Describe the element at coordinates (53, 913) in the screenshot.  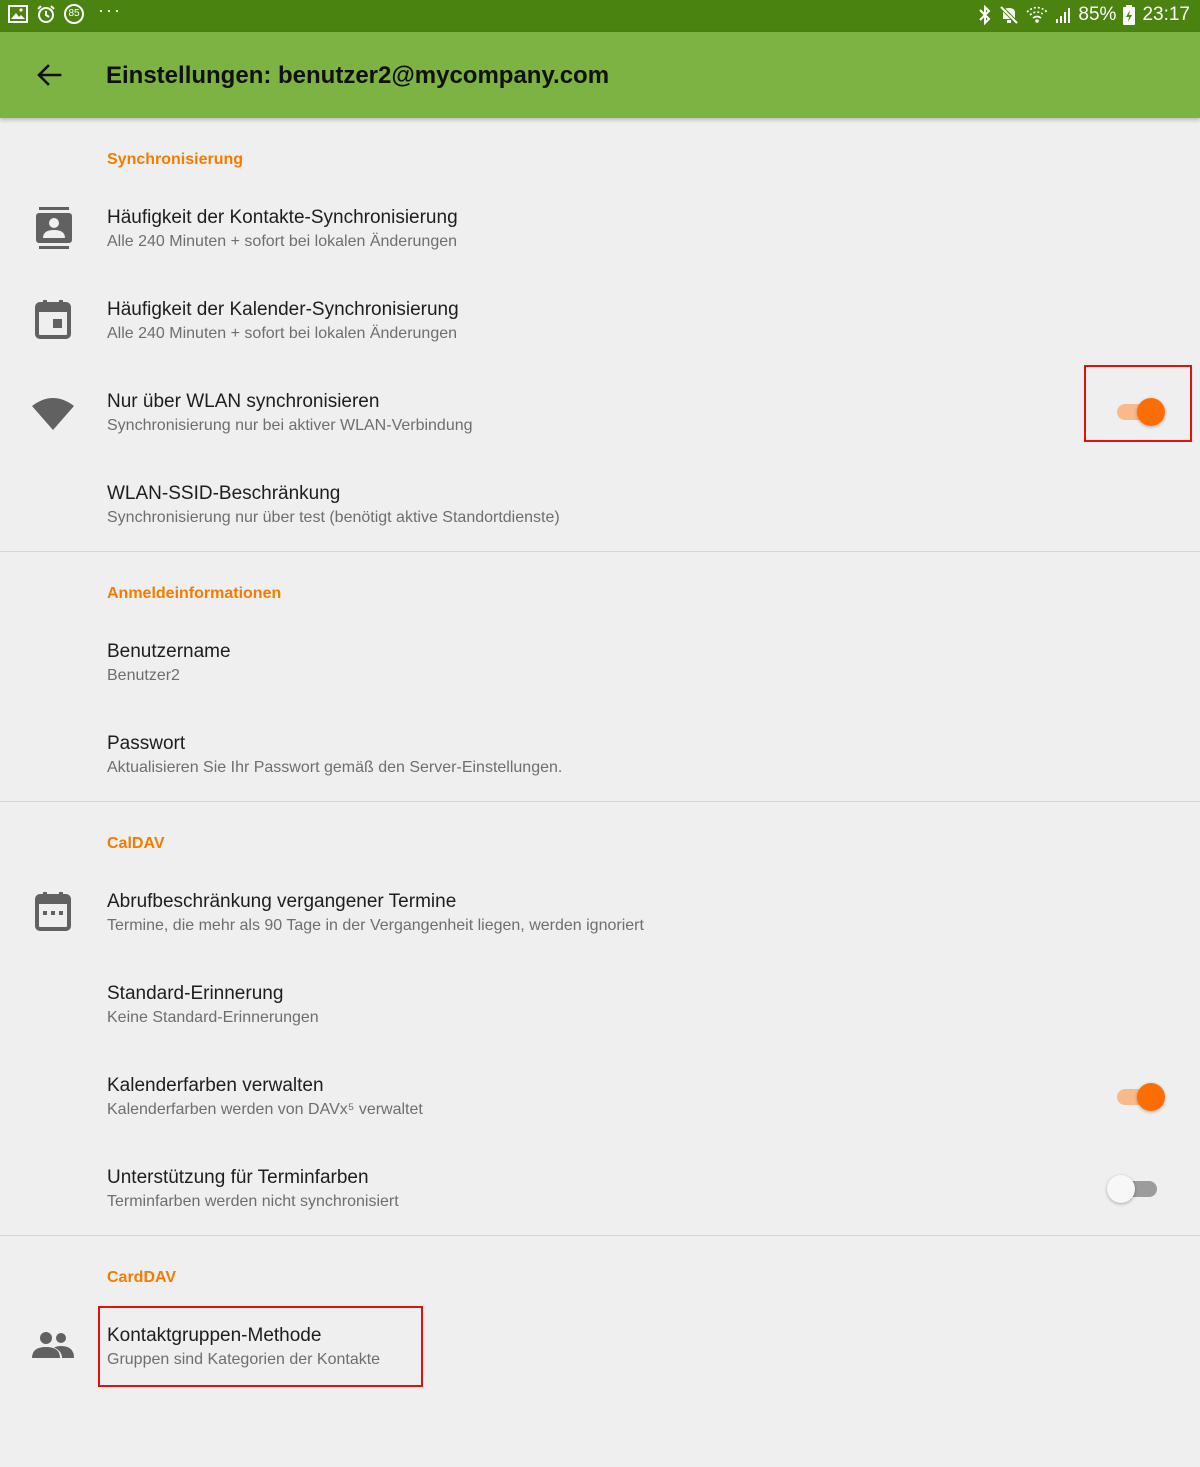
I see `calendar-icon` at that location.